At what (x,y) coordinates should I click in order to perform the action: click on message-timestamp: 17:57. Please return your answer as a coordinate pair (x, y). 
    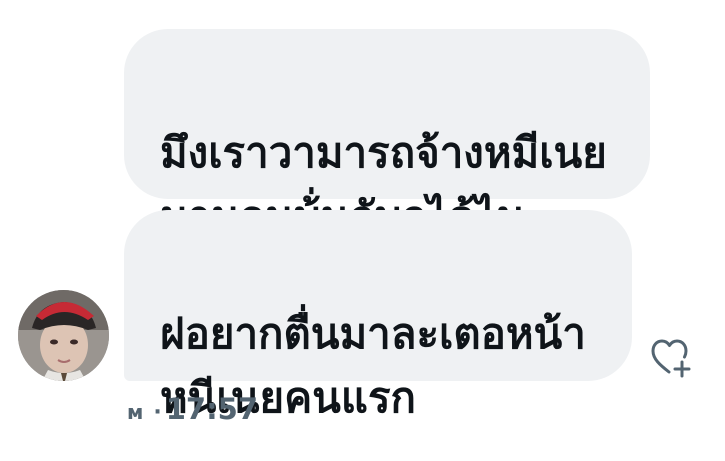
    Looking at the image, I should click on (212, 409).